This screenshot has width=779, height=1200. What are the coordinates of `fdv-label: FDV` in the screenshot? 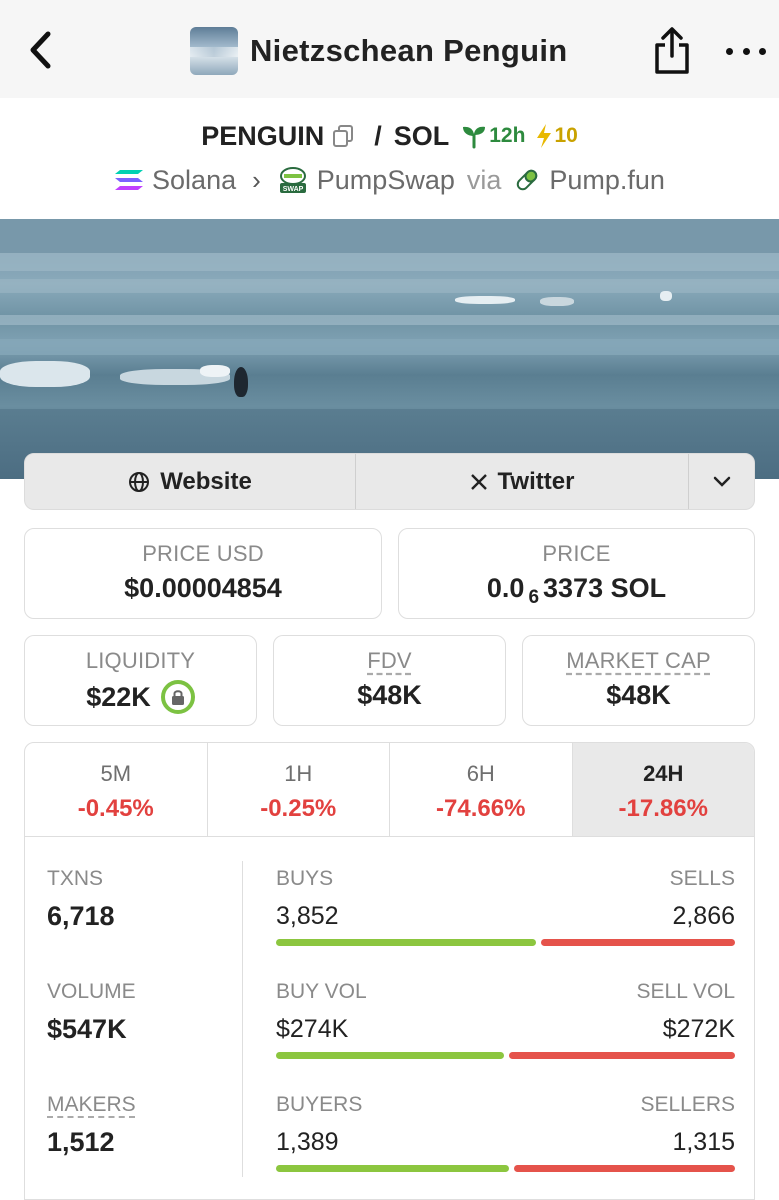 It's located at (389, 661).